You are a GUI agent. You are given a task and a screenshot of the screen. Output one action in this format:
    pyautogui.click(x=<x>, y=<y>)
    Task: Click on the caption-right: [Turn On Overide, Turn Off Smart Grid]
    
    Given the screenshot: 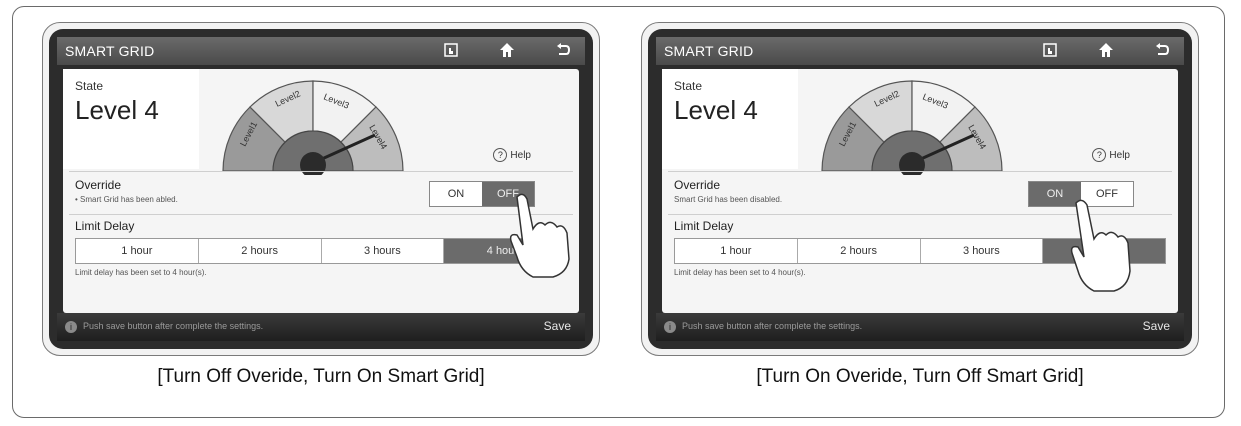 What is the action you would take?
    pyautogui.click(x=920, y=376)
    